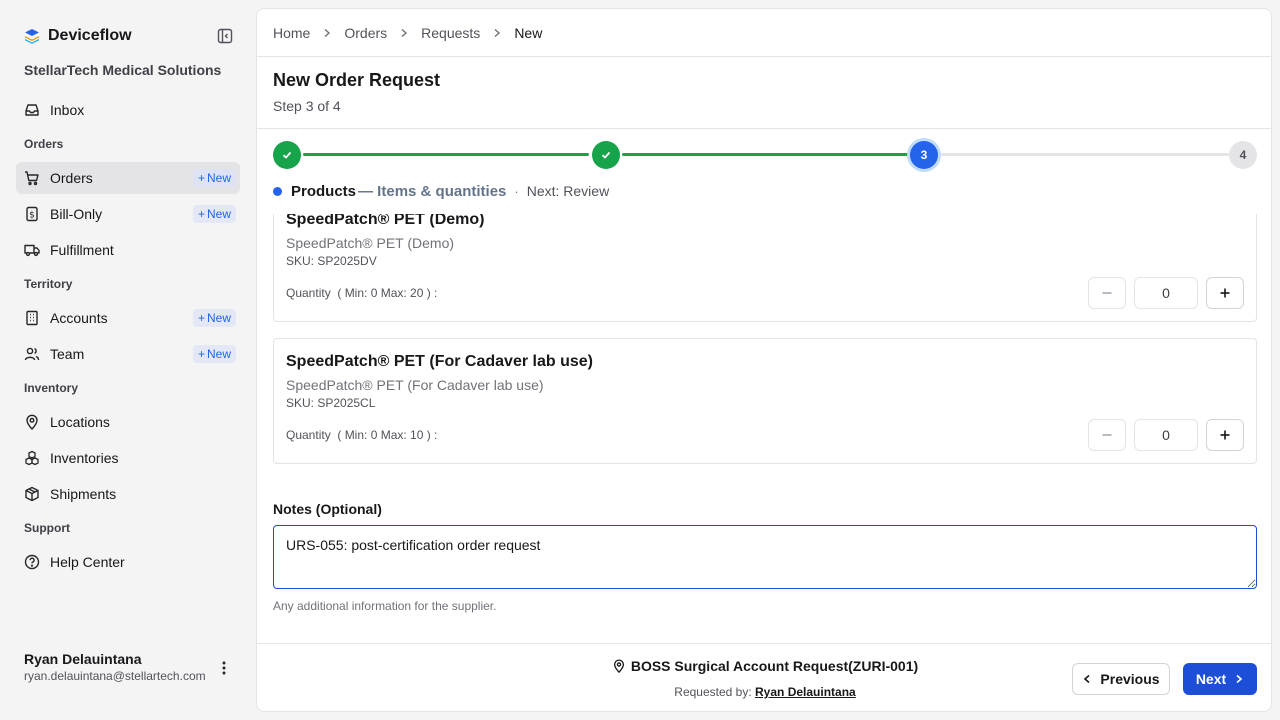  Describe the element at coordinates (432, 191) in the screenshot. I see `current-step-description: — Items & quantities` at that location.